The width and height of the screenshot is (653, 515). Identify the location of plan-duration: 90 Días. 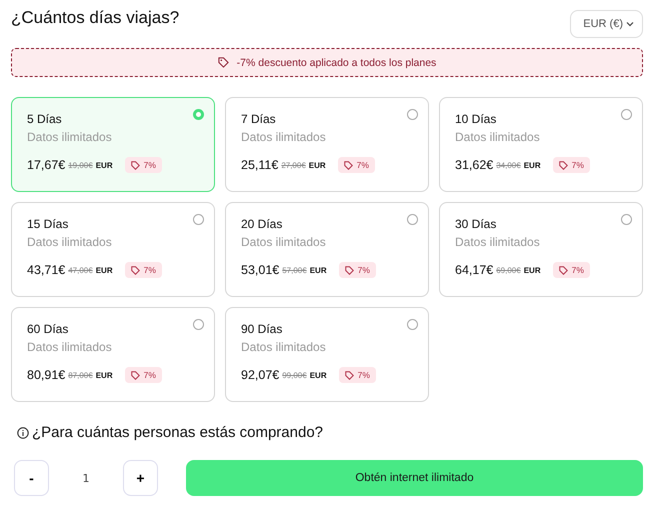
(262, 329).